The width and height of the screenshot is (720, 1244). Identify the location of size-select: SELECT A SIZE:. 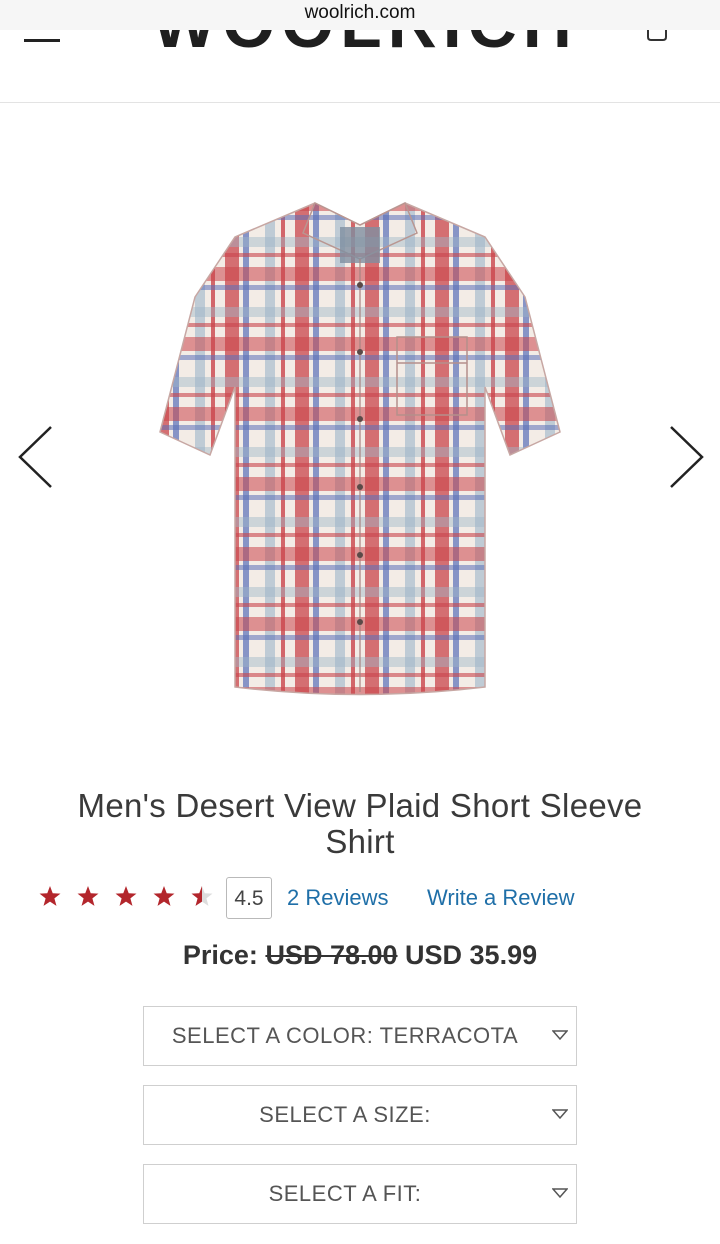
(360, 1115).